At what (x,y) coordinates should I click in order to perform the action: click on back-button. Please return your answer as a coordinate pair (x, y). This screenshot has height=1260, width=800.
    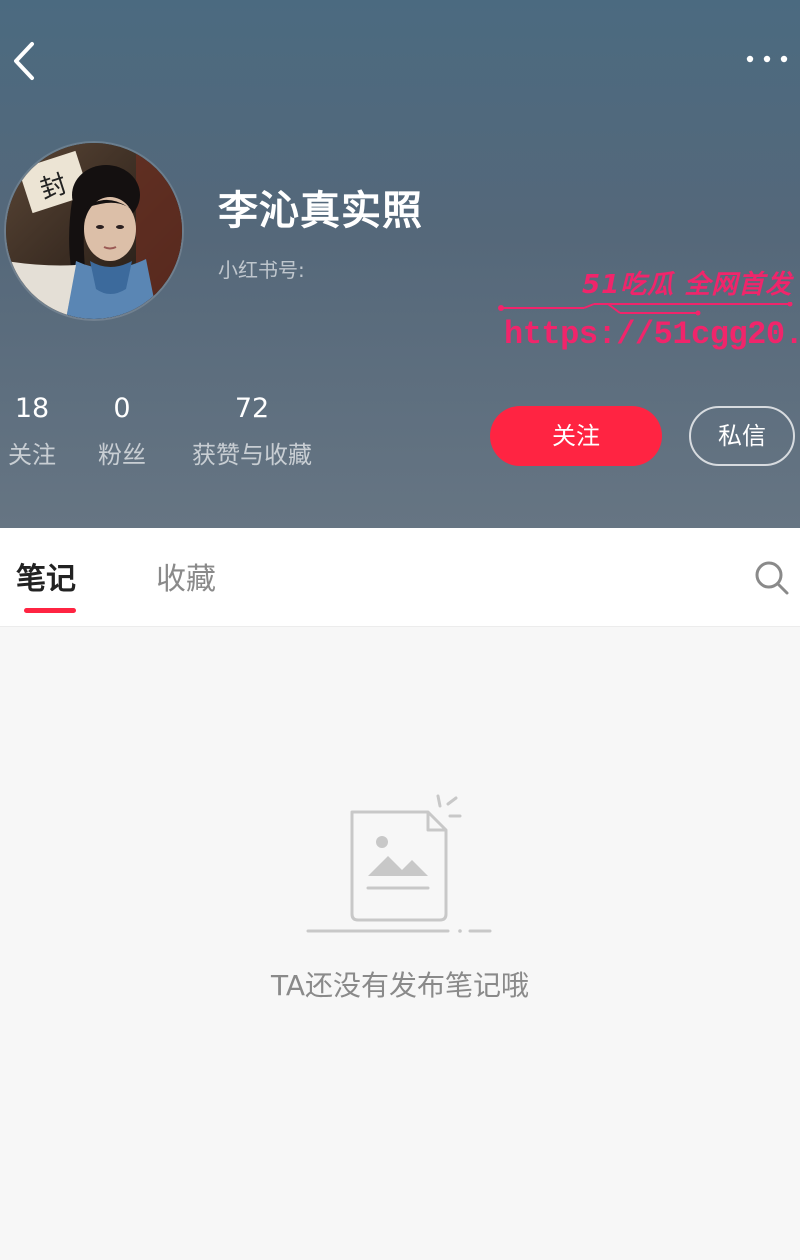
    Looking at the image, I should click on (28, 61).